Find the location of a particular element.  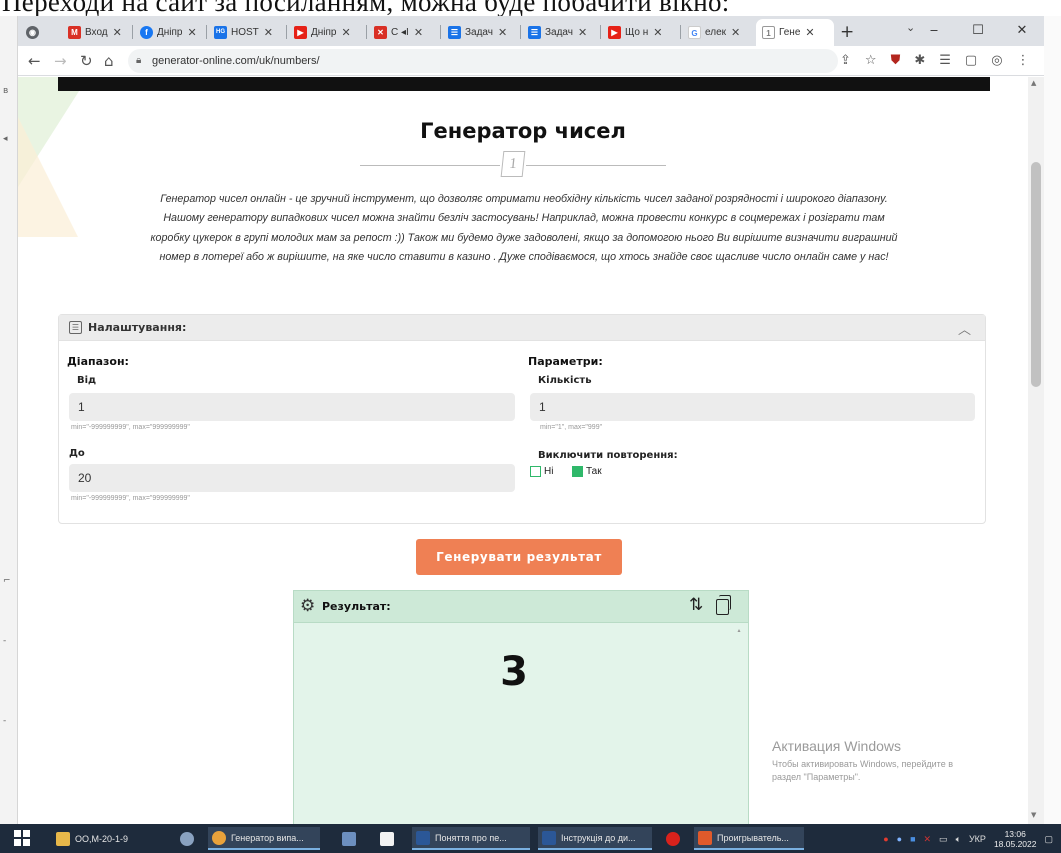

share-icon: ⇪ is located at coordinates (845, 60).